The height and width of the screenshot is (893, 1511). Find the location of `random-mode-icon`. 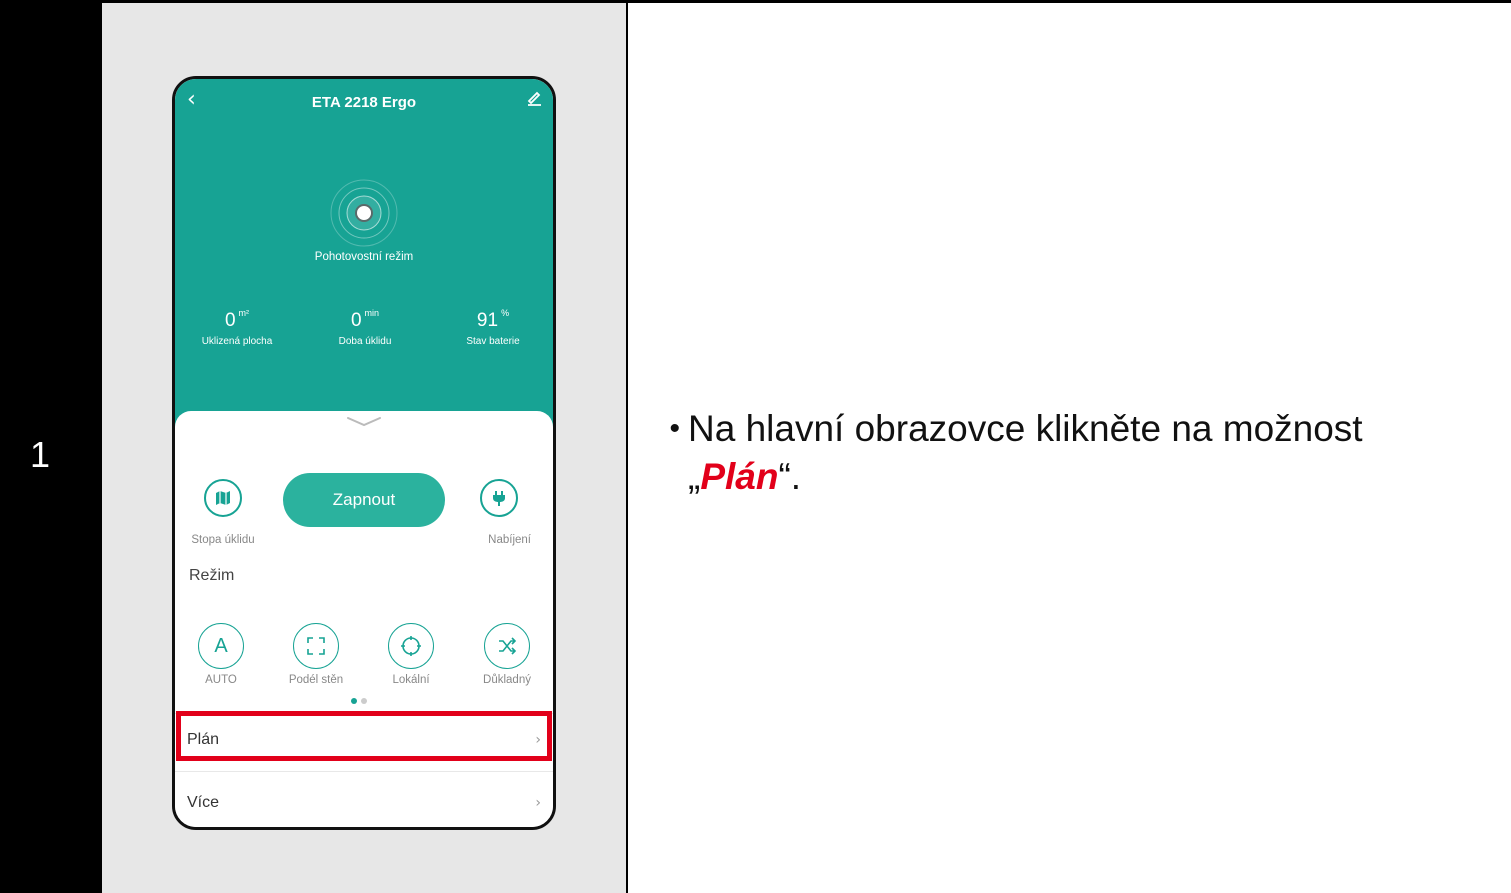

random-mode-icon is located at coordinates (508, 646).